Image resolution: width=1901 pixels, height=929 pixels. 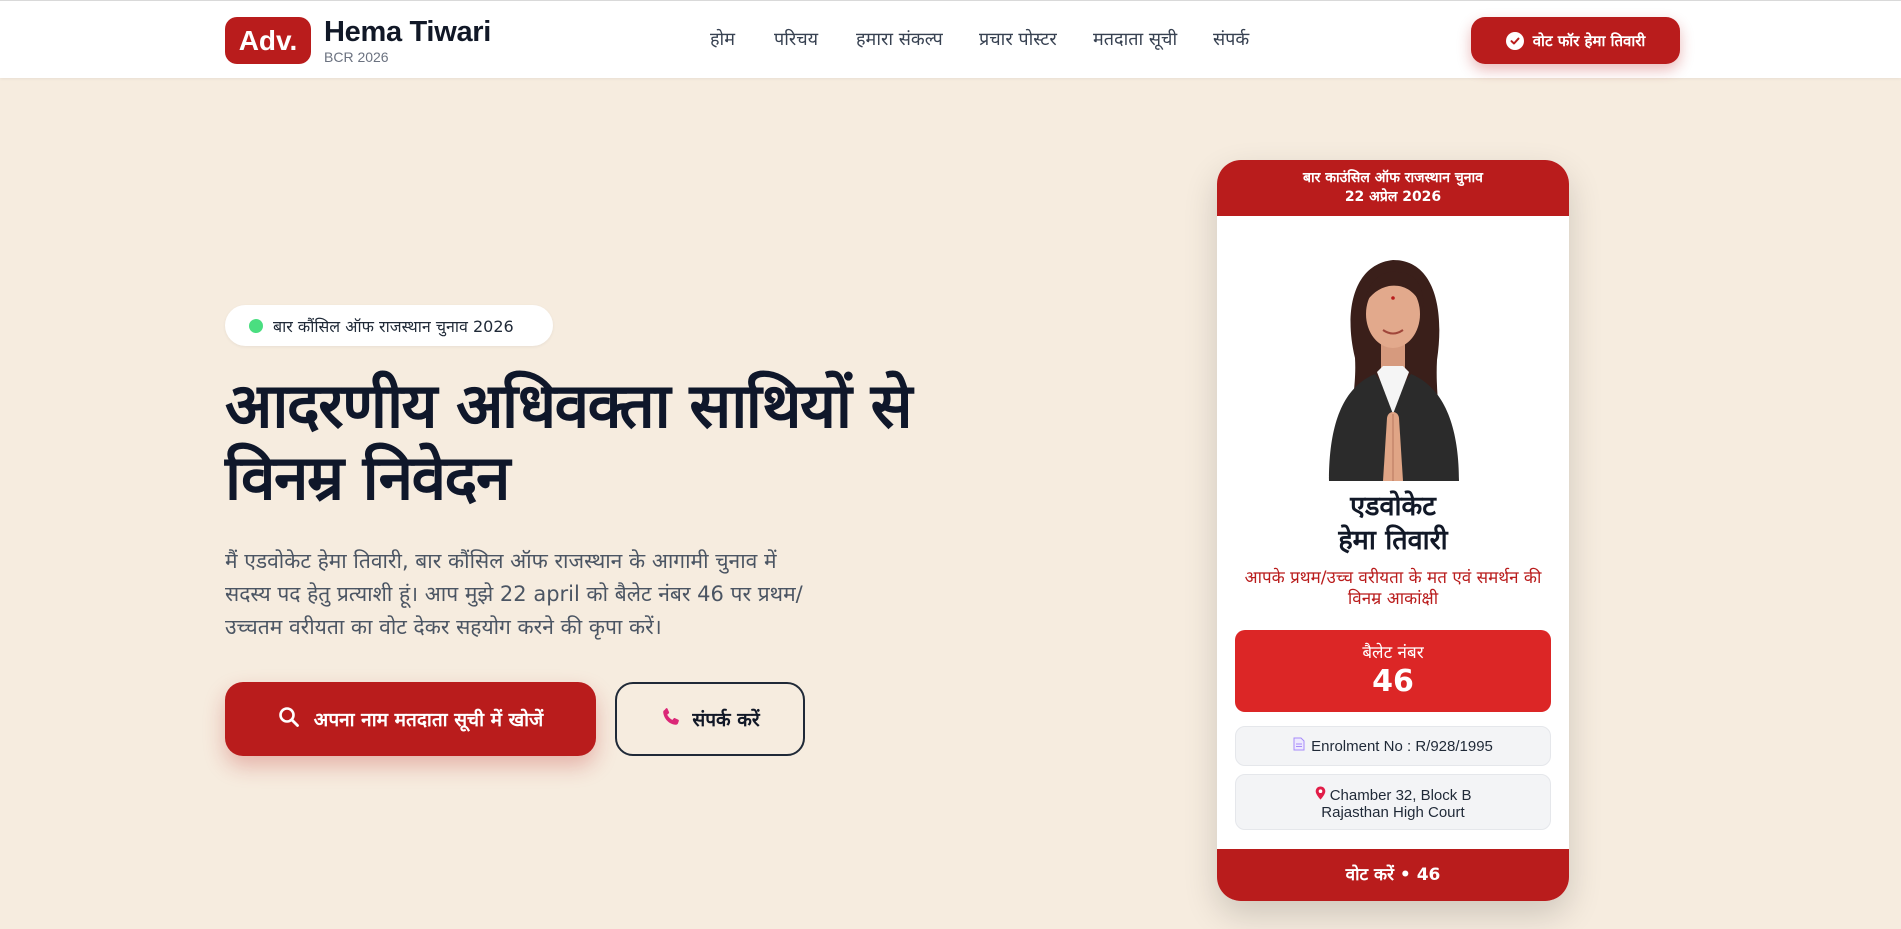 What do you see at coordinates (1393, 178) in the screenshot?
I see `card-header-line-1: बार काउंसिल ऑफ राजस्थान चुनाव` at bounding box center [1393, 178].